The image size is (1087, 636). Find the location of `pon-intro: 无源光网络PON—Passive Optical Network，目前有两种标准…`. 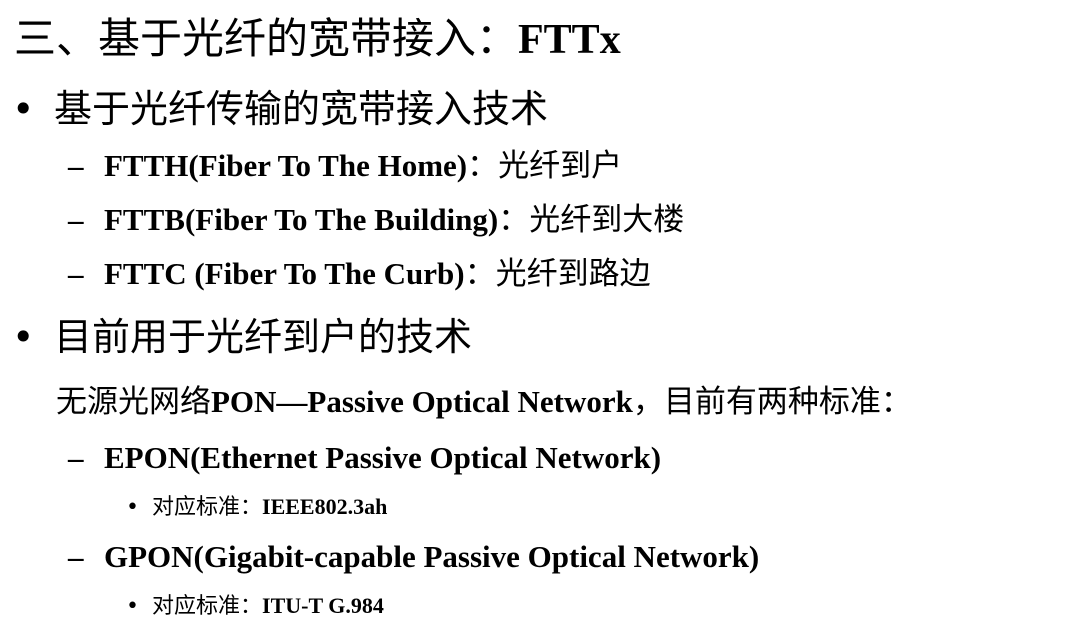

pon-intro: 无源光网络PON—Passive Optical Network，目前有两种标准… is located at coordinates (484, 402).